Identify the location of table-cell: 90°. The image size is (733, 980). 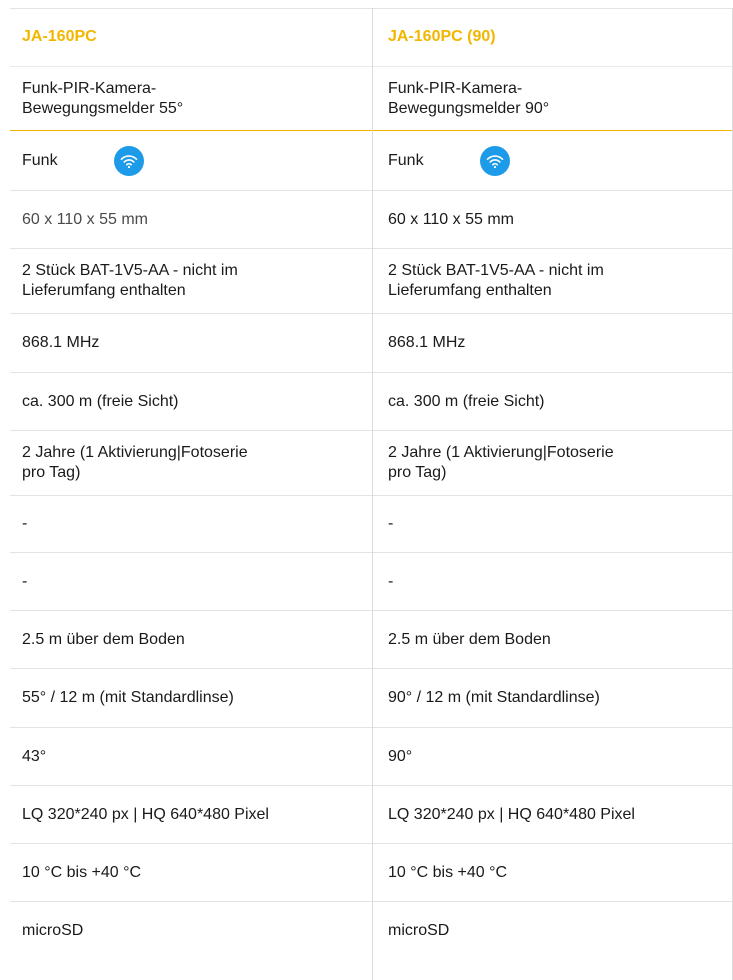
(400, 756).